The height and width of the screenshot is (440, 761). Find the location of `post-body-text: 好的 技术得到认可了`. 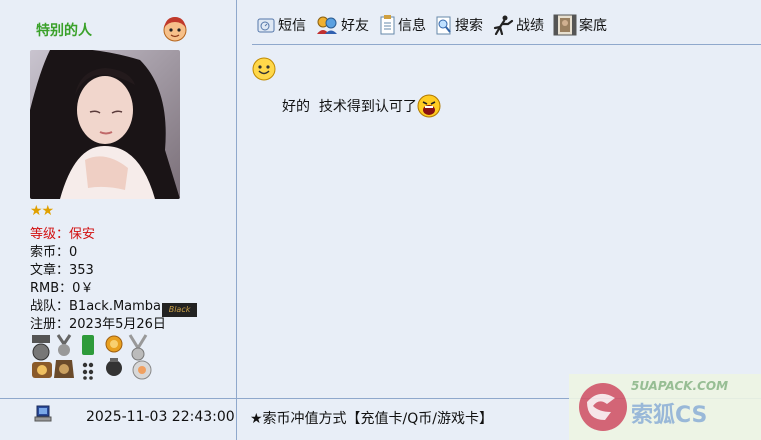

post-body-text: 好的 技术得到认可了 is located at coordinates (349, 107).